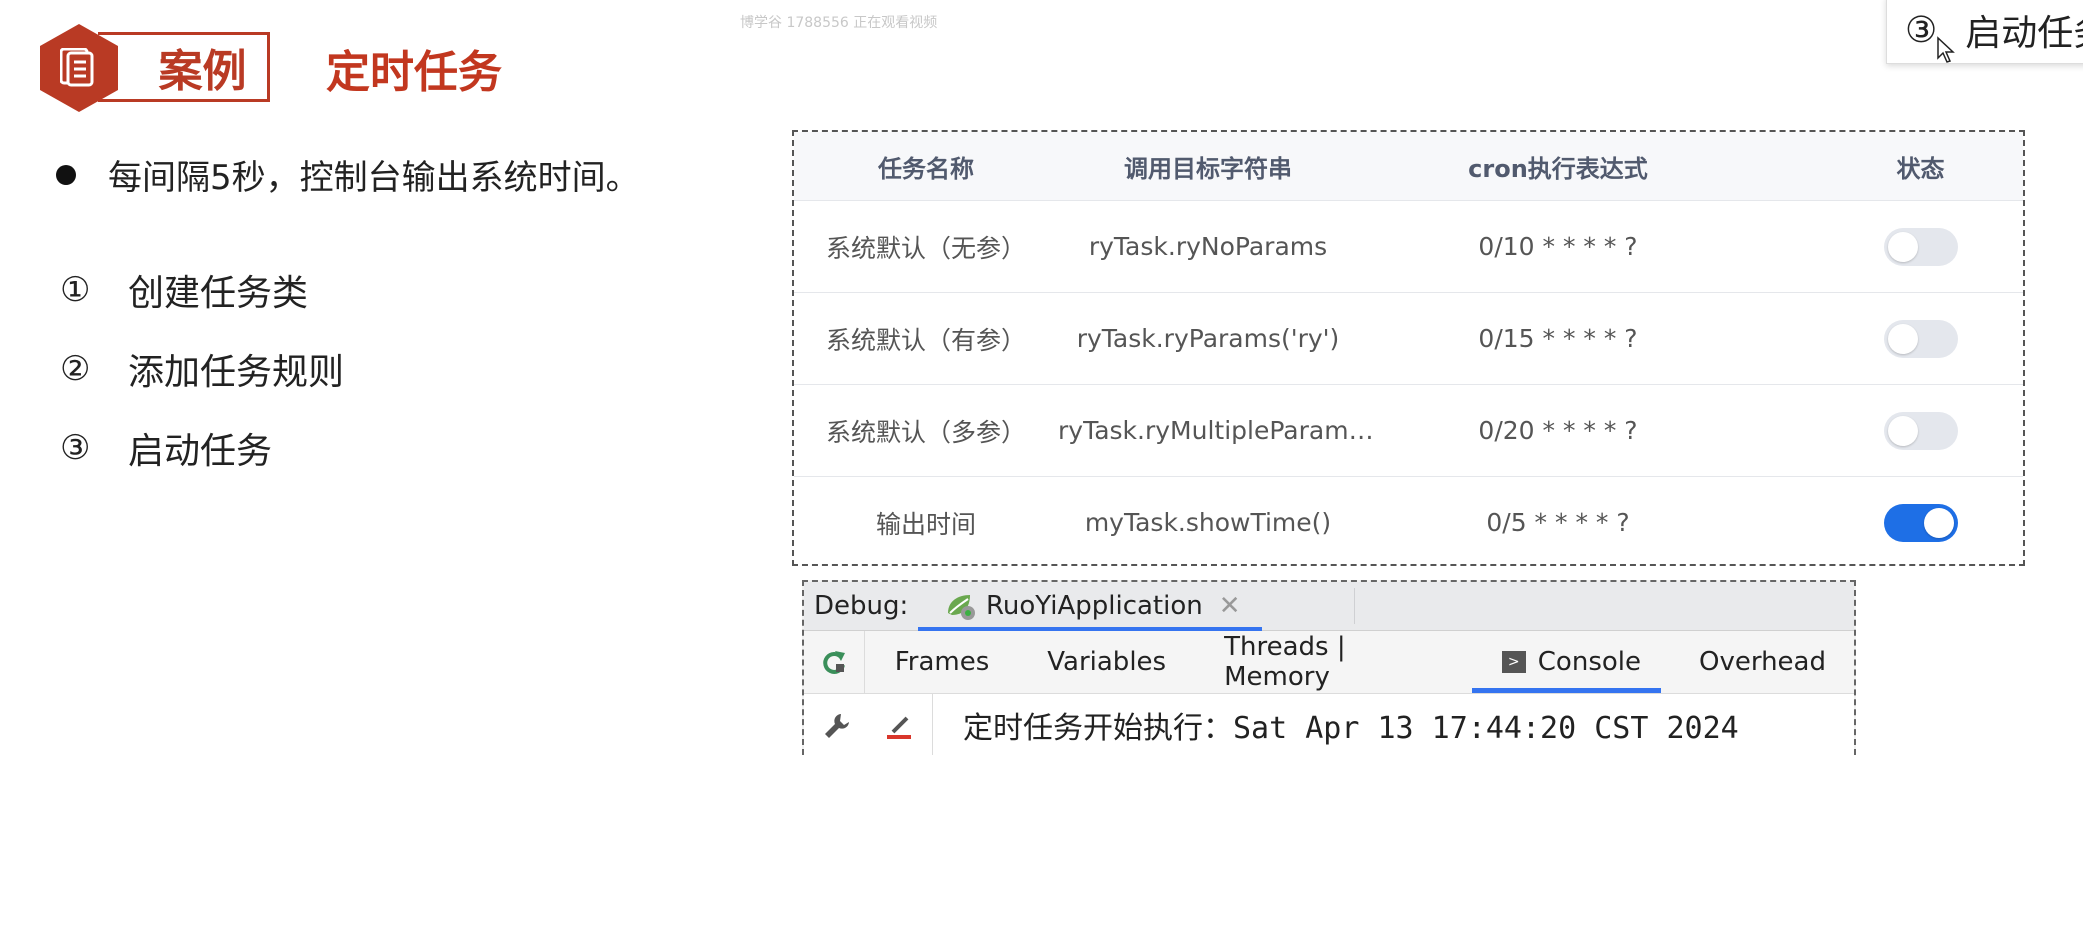  I want to click on console-output-row: 定时任务开始执行：Sat Apr 13 17:44:20 CST 2024, so click(1329, 724).